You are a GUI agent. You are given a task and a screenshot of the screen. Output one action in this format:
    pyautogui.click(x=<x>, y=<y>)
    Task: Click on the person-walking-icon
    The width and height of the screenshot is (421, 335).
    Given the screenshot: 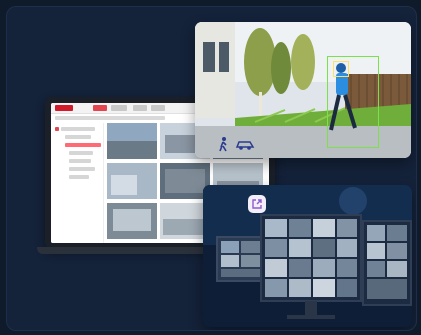 What is the action you would take?
    pyautogui.click(x=223, y=144)
    